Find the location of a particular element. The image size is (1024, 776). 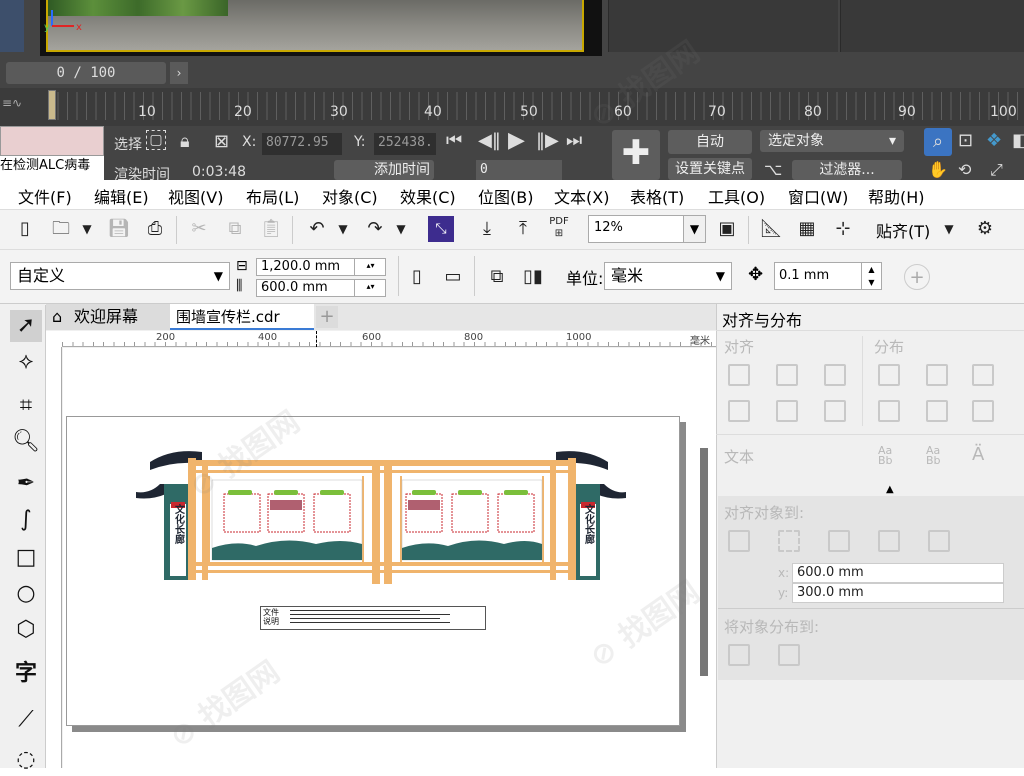

redo-list-arrow-icon: ▼ is located at coordinates (401, 229).